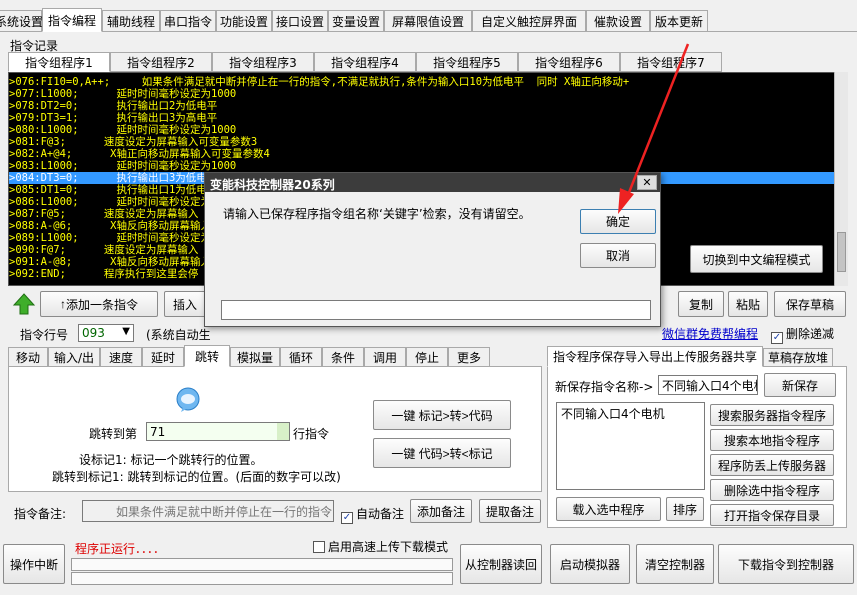 This screenshot has height=595, width=857. I want to click on add-command-button: ↑ 添加一条指令, so click(99, 304).